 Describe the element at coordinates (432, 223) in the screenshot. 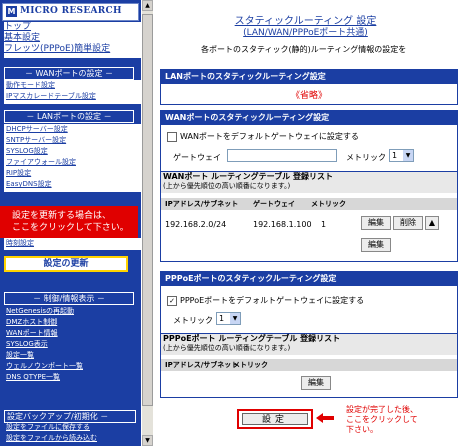

I see `move-up-icon: ▲` at that location.